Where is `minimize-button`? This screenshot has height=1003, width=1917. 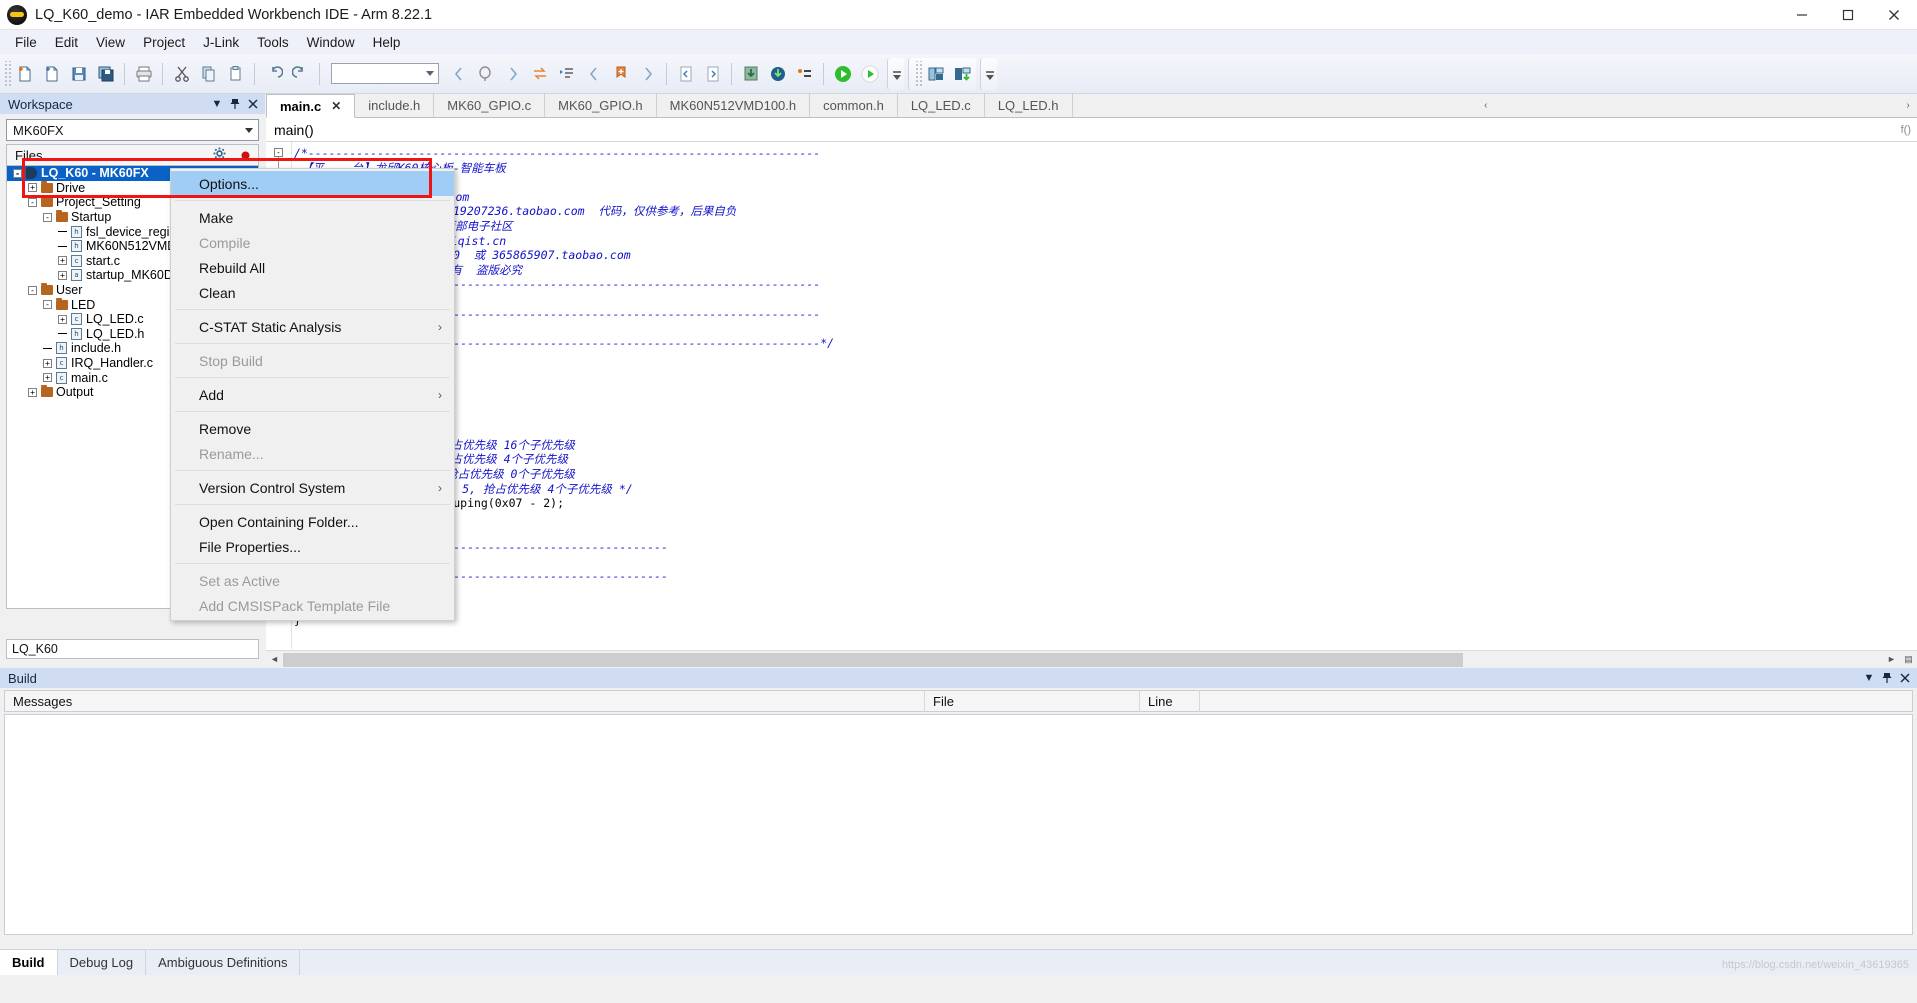 minimize-button is located at coordinates (1802, 15).